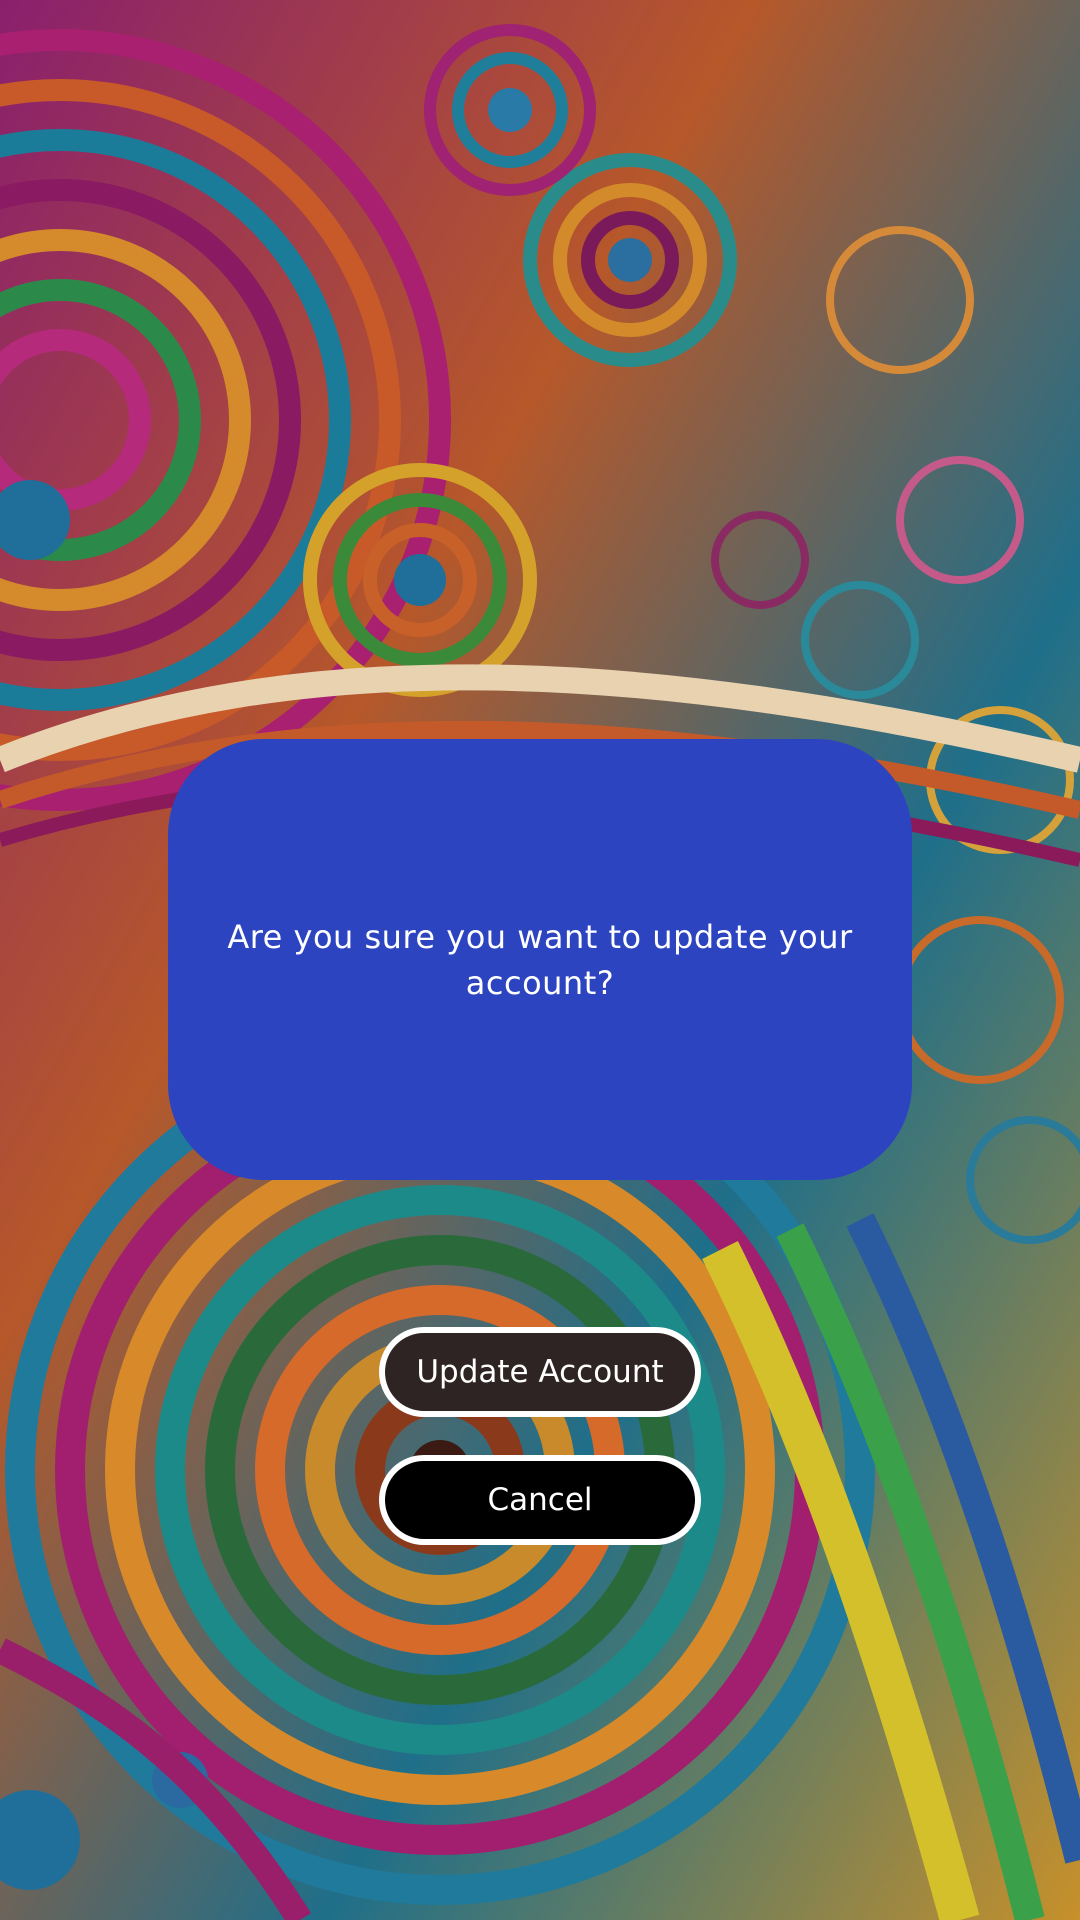 The width and height of the screenshot is (1080, 1920). Describe the element at coordinates (540, 1372) in the screenshot. I see `update-account-button: Update Account` at that location.